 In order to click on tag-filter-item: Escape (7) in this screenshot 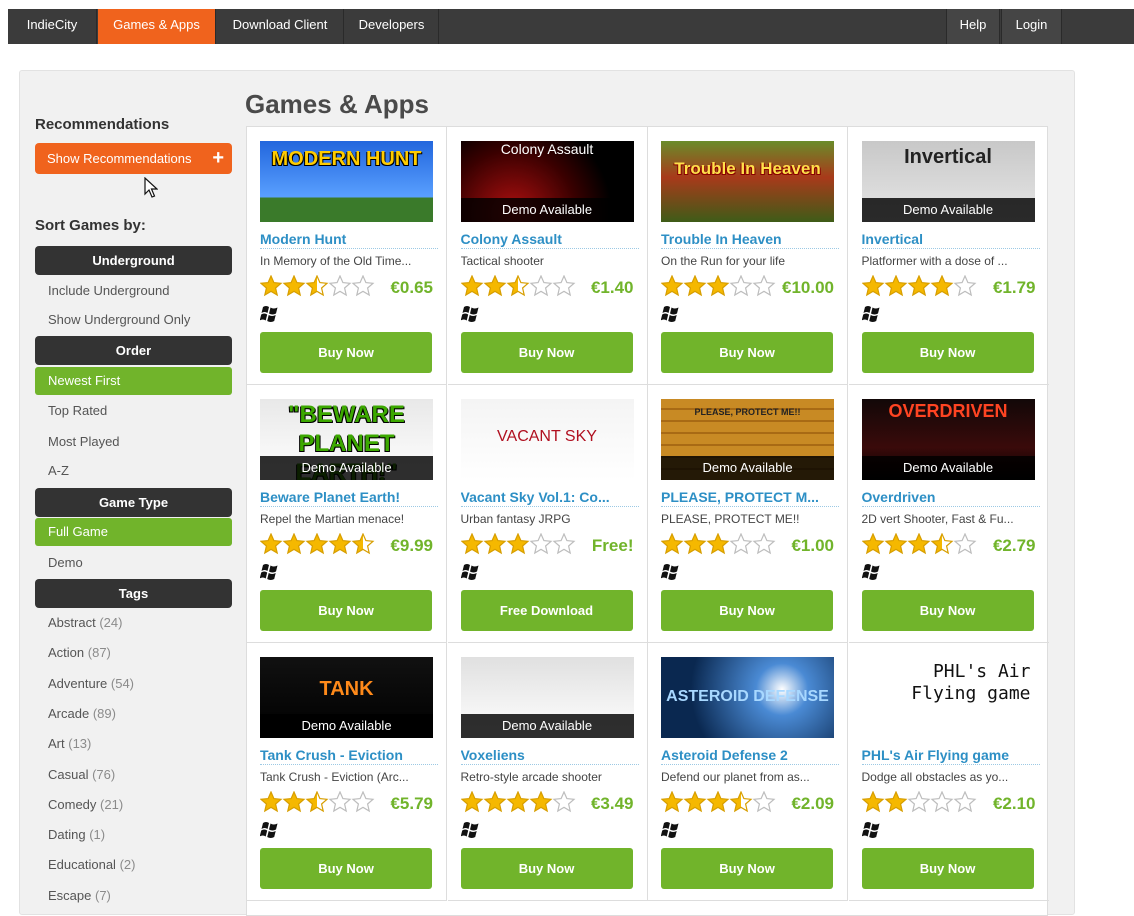, I will do `click(133, 896)`.